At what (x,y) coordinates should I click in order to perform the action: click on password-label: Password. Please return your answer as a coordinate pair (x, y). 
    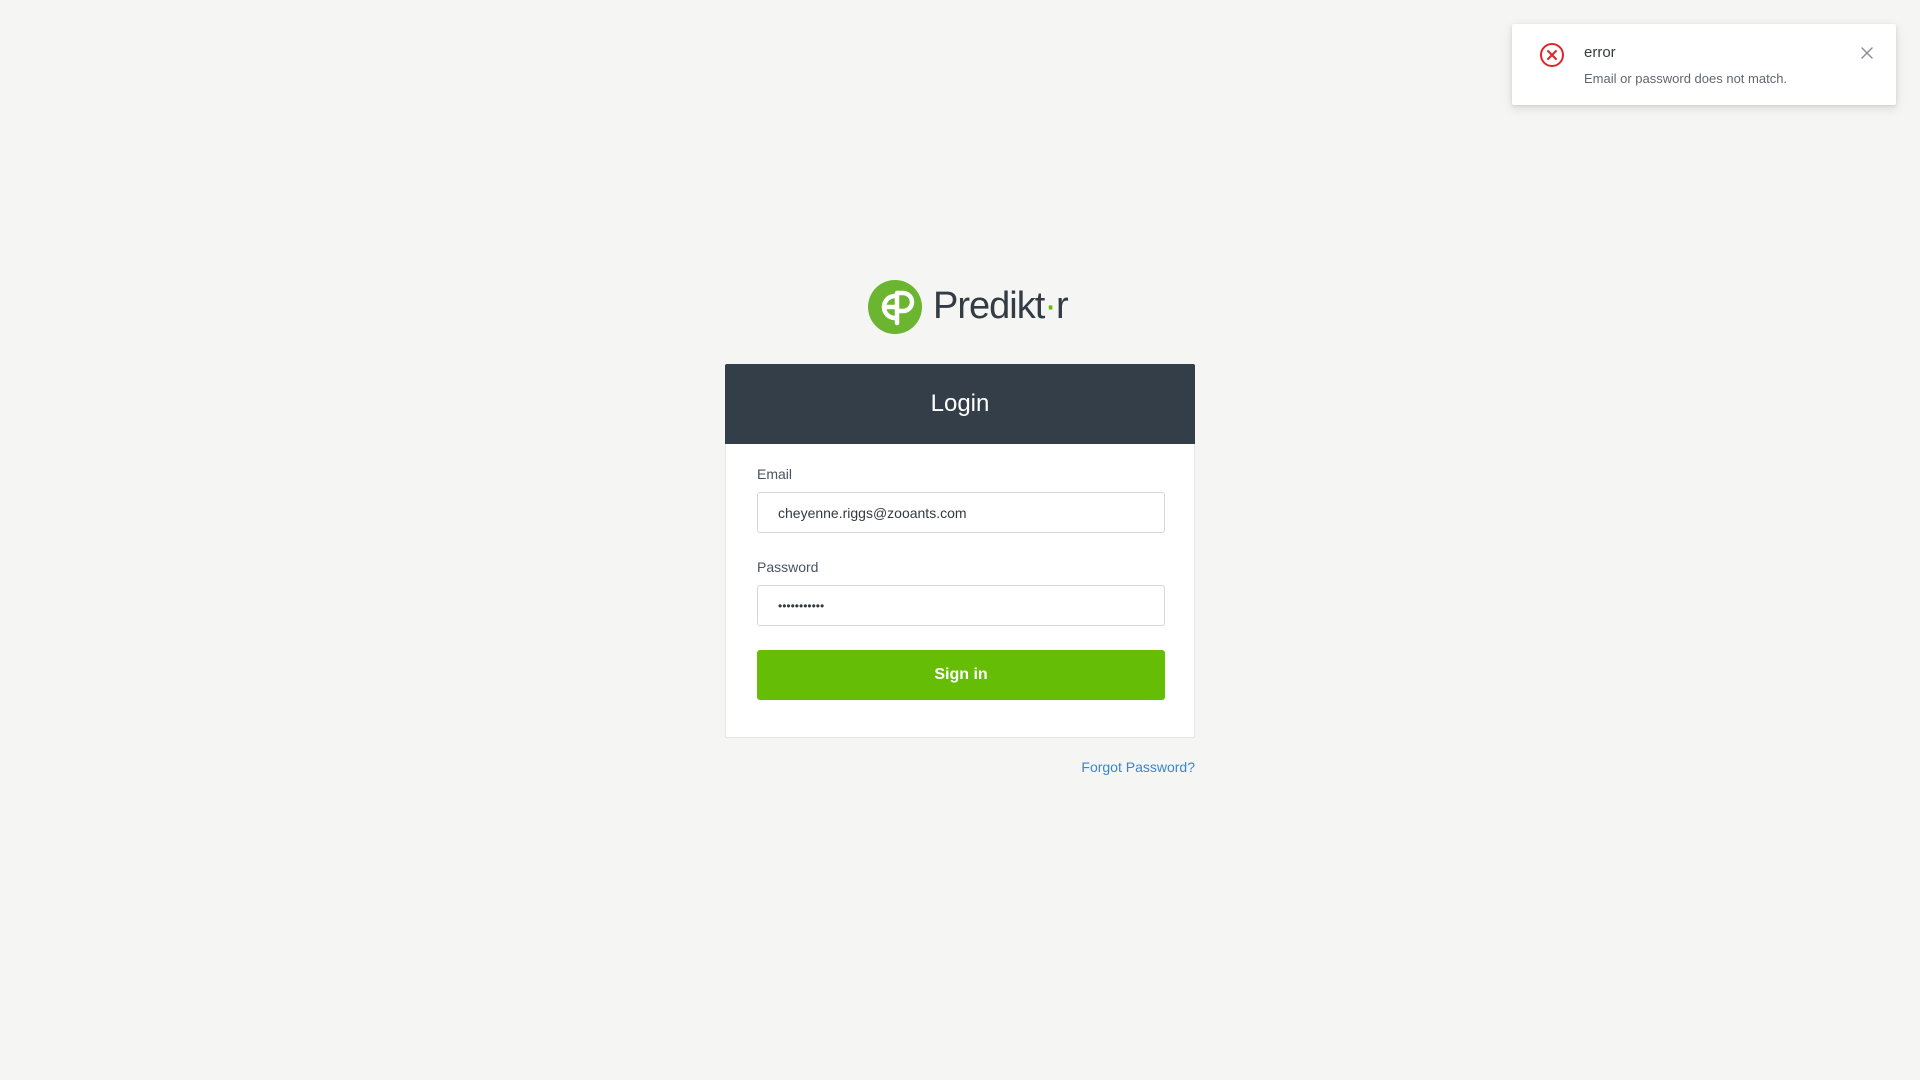
    Looking at the image, I should click on (788, 567).